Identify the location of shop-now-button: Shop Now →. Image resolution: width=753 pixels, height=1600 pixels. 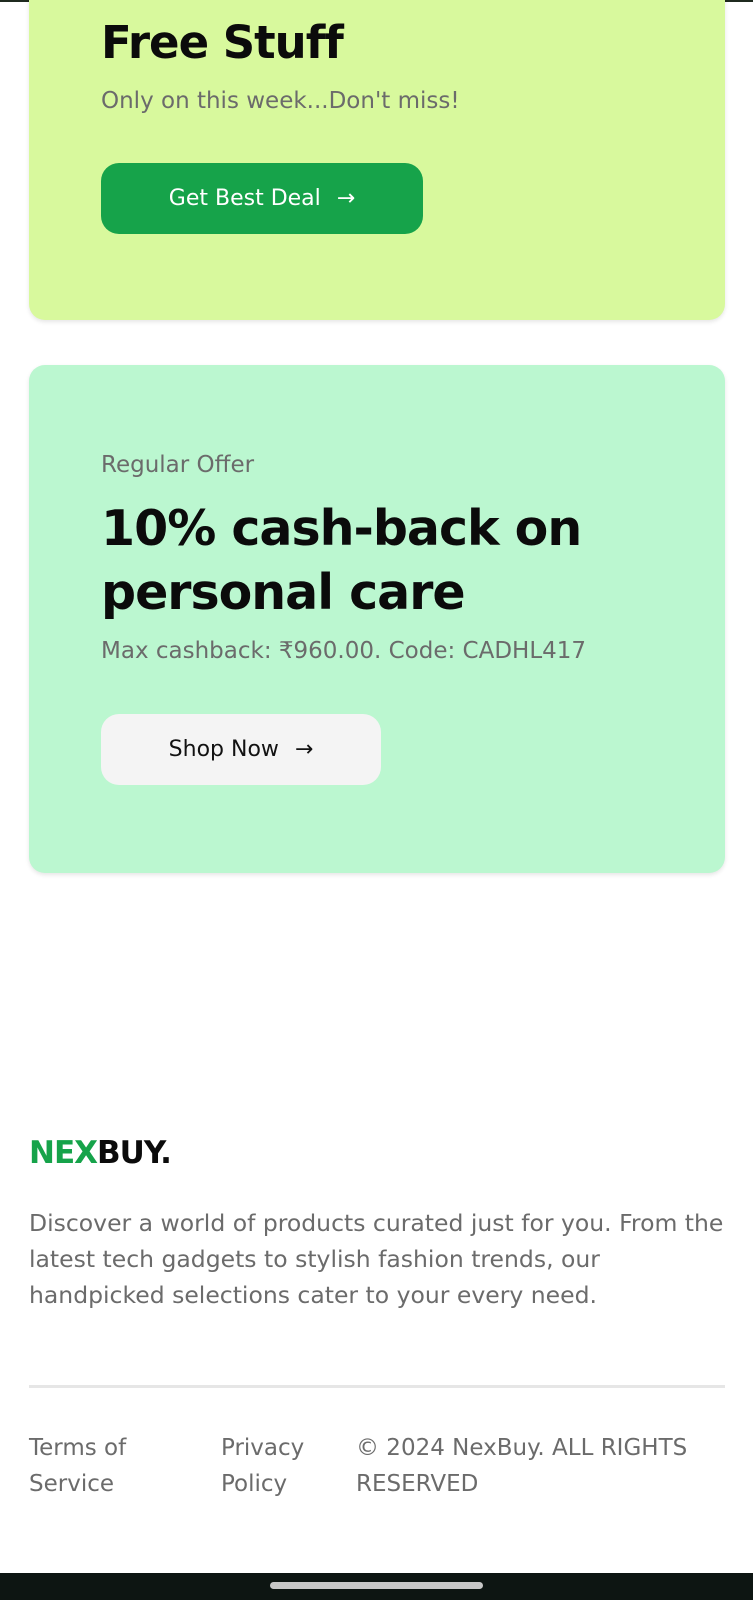
(241, 749).